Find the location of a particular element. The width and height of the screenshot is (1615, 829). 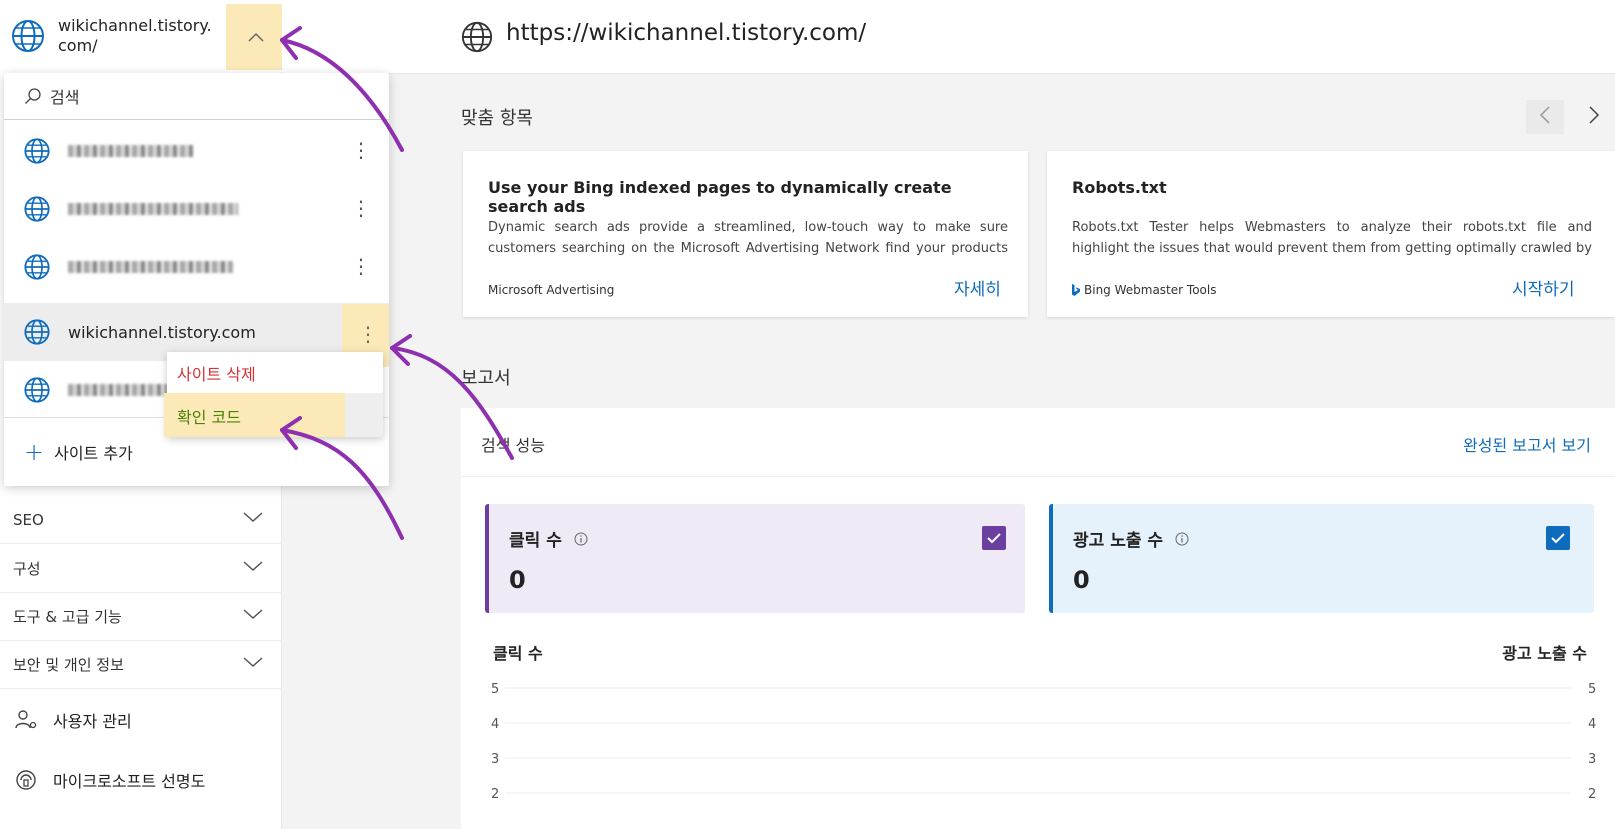

card-source: Microsoft Advertising is located at coordinates (551, 290).